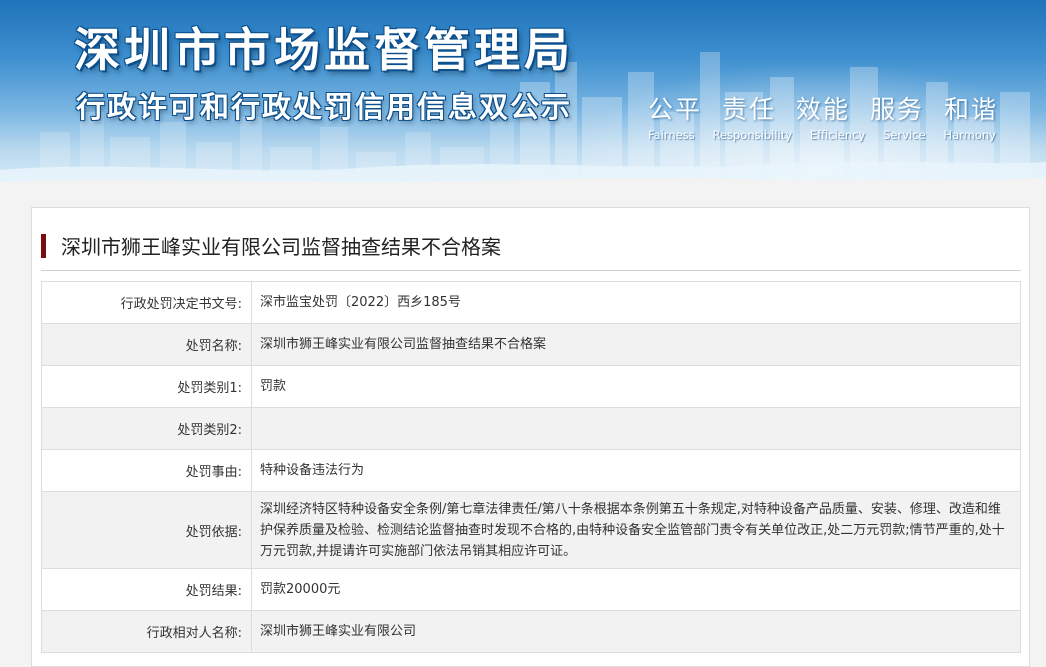  What do you see at coordinates (837, 135) in the screenshot?
I see `motto-en-item: Efficiency` at bounding box center [837, 135].